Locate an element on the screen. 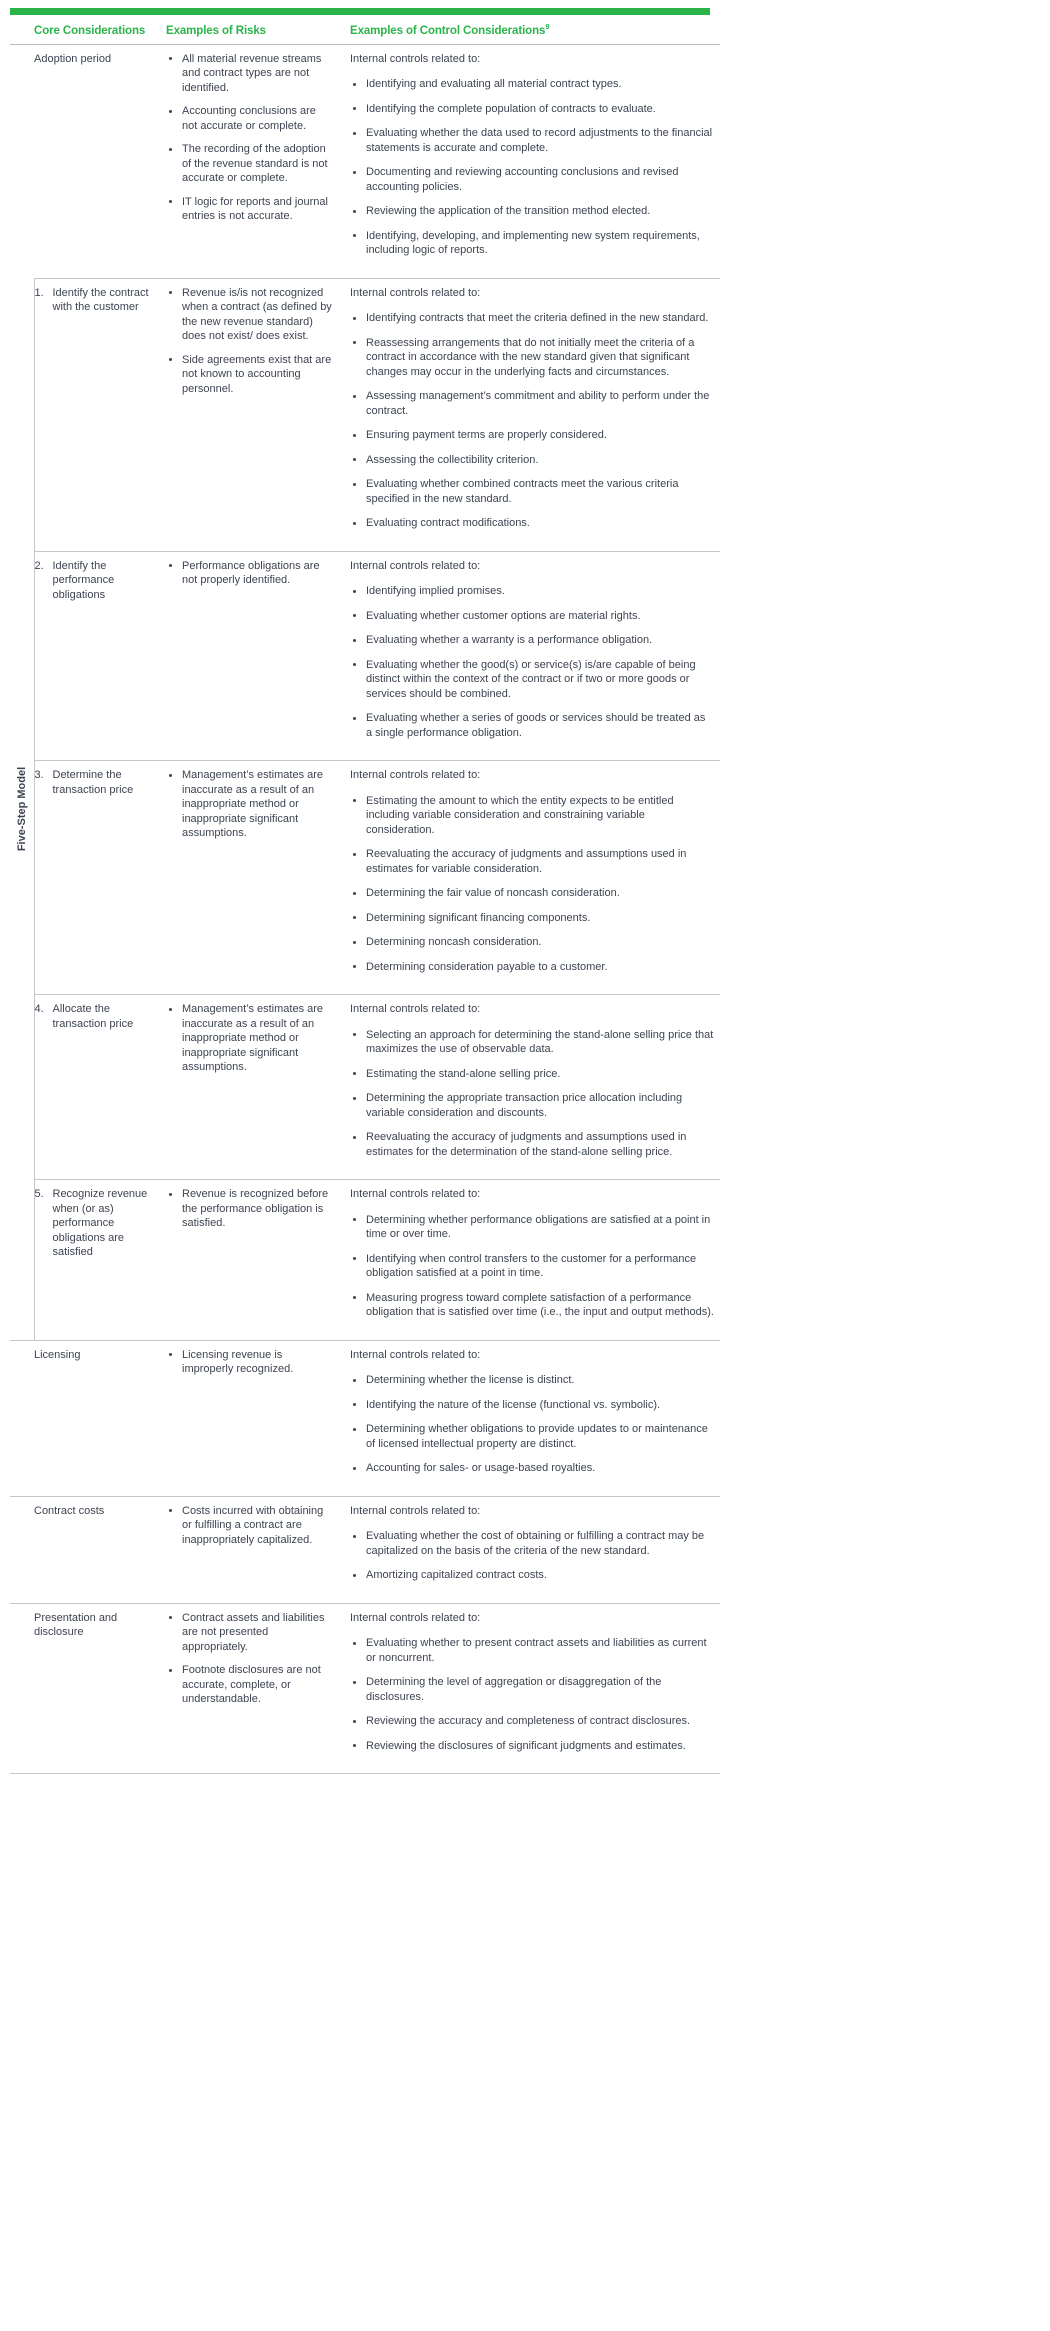 The height and width of the screenshot is (2331, 1050). core-label: Adoption period is located at coordinates (73, 58).